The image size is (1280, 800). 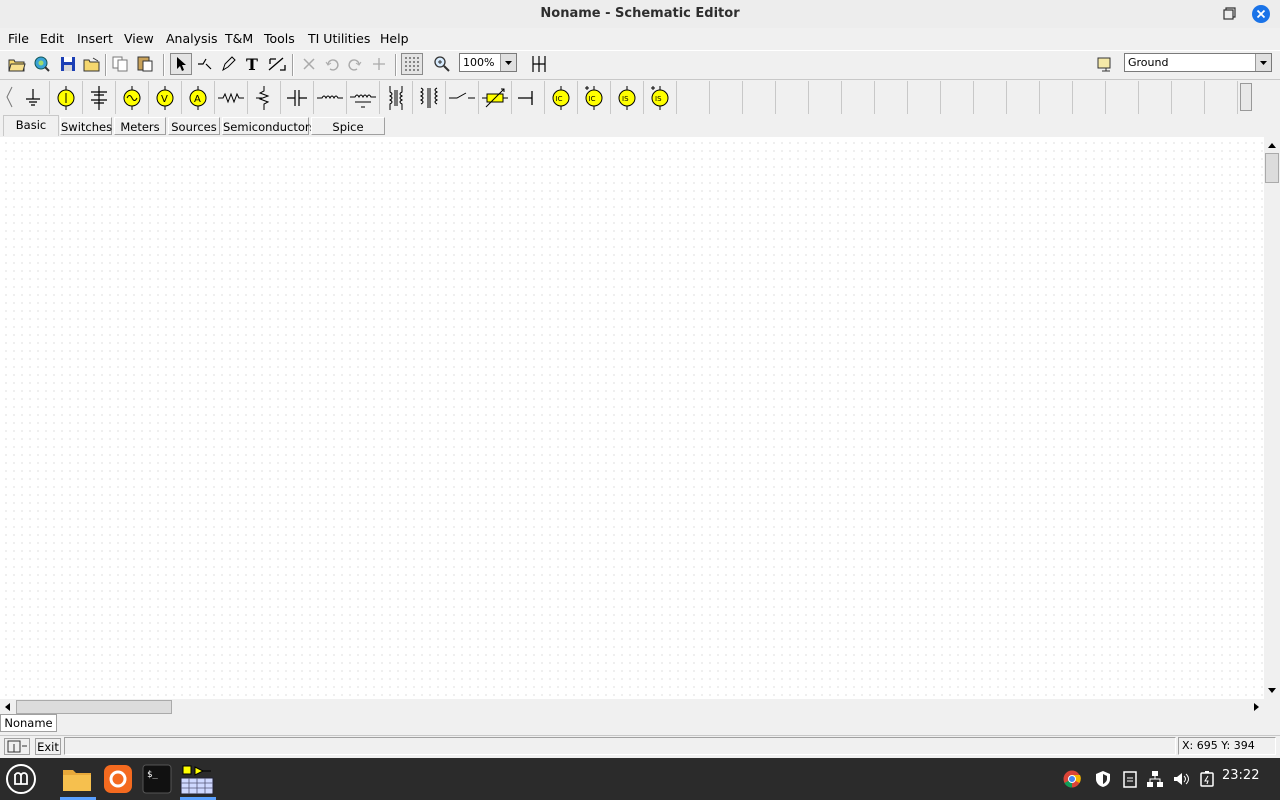 I want to click on ammeter-icon: A, so click(x=198, y=97).